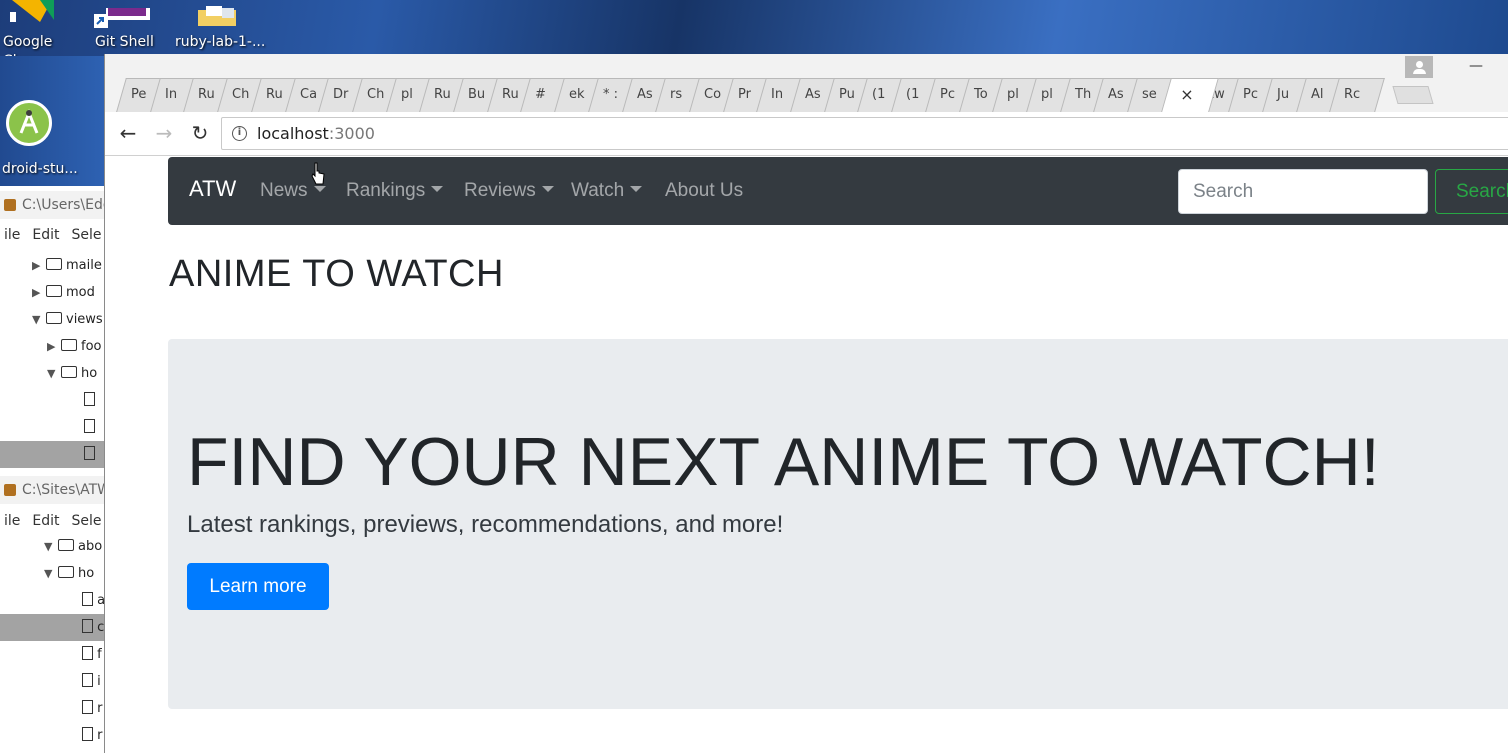 The height and width of the screenshot is (753, 1508). I want to click on editor-window-2-title: C:\Sites\ATW, so click(53, 490).